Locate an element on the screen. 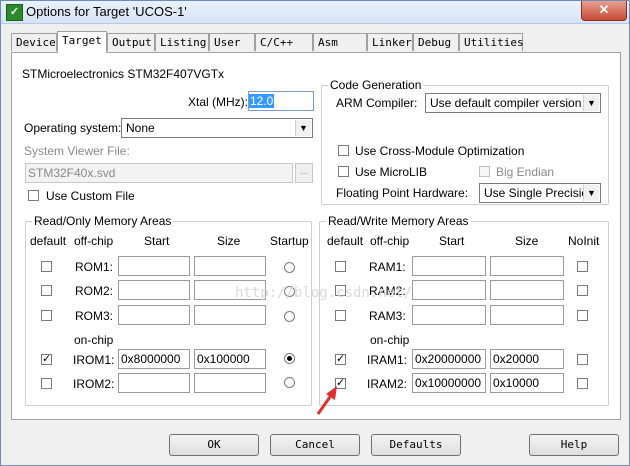 The height and width of the screenshot is (466, 630). compiler-select: Use default compiler version ▼ is located at coordinates (513, 103).